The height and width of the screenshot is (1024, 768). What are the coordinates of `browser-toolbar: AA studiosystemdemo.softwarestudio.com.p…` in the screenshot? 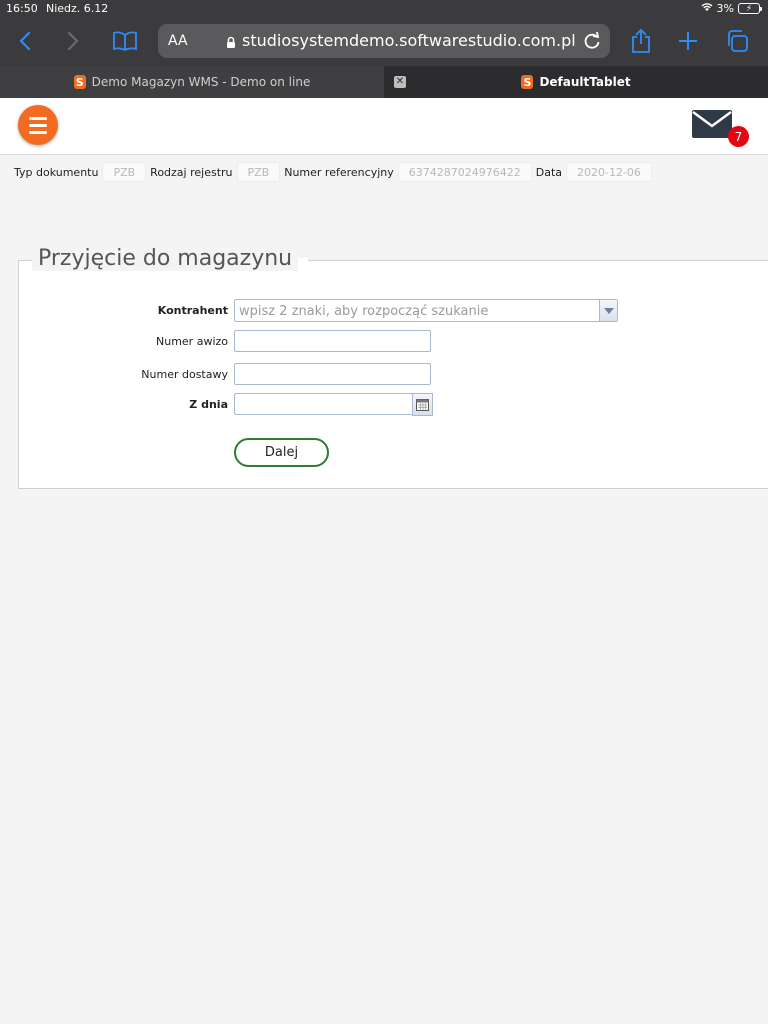 It's located at (384, 42).